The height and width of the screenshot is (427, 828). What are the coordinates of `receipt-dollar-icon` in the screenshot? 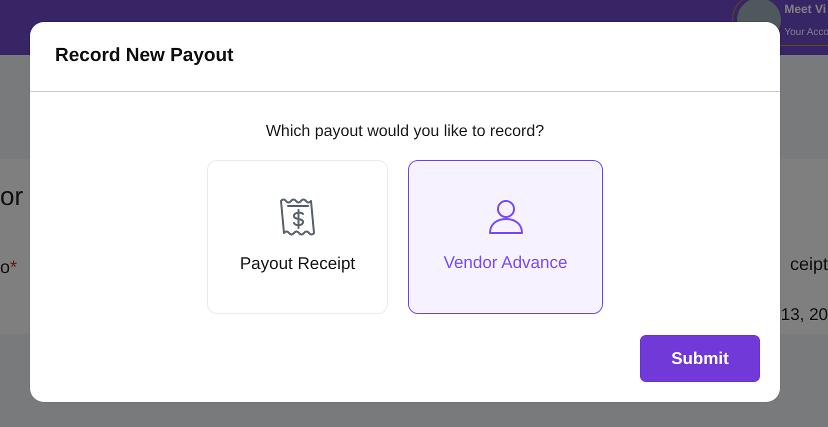 It's located at (297, 217).